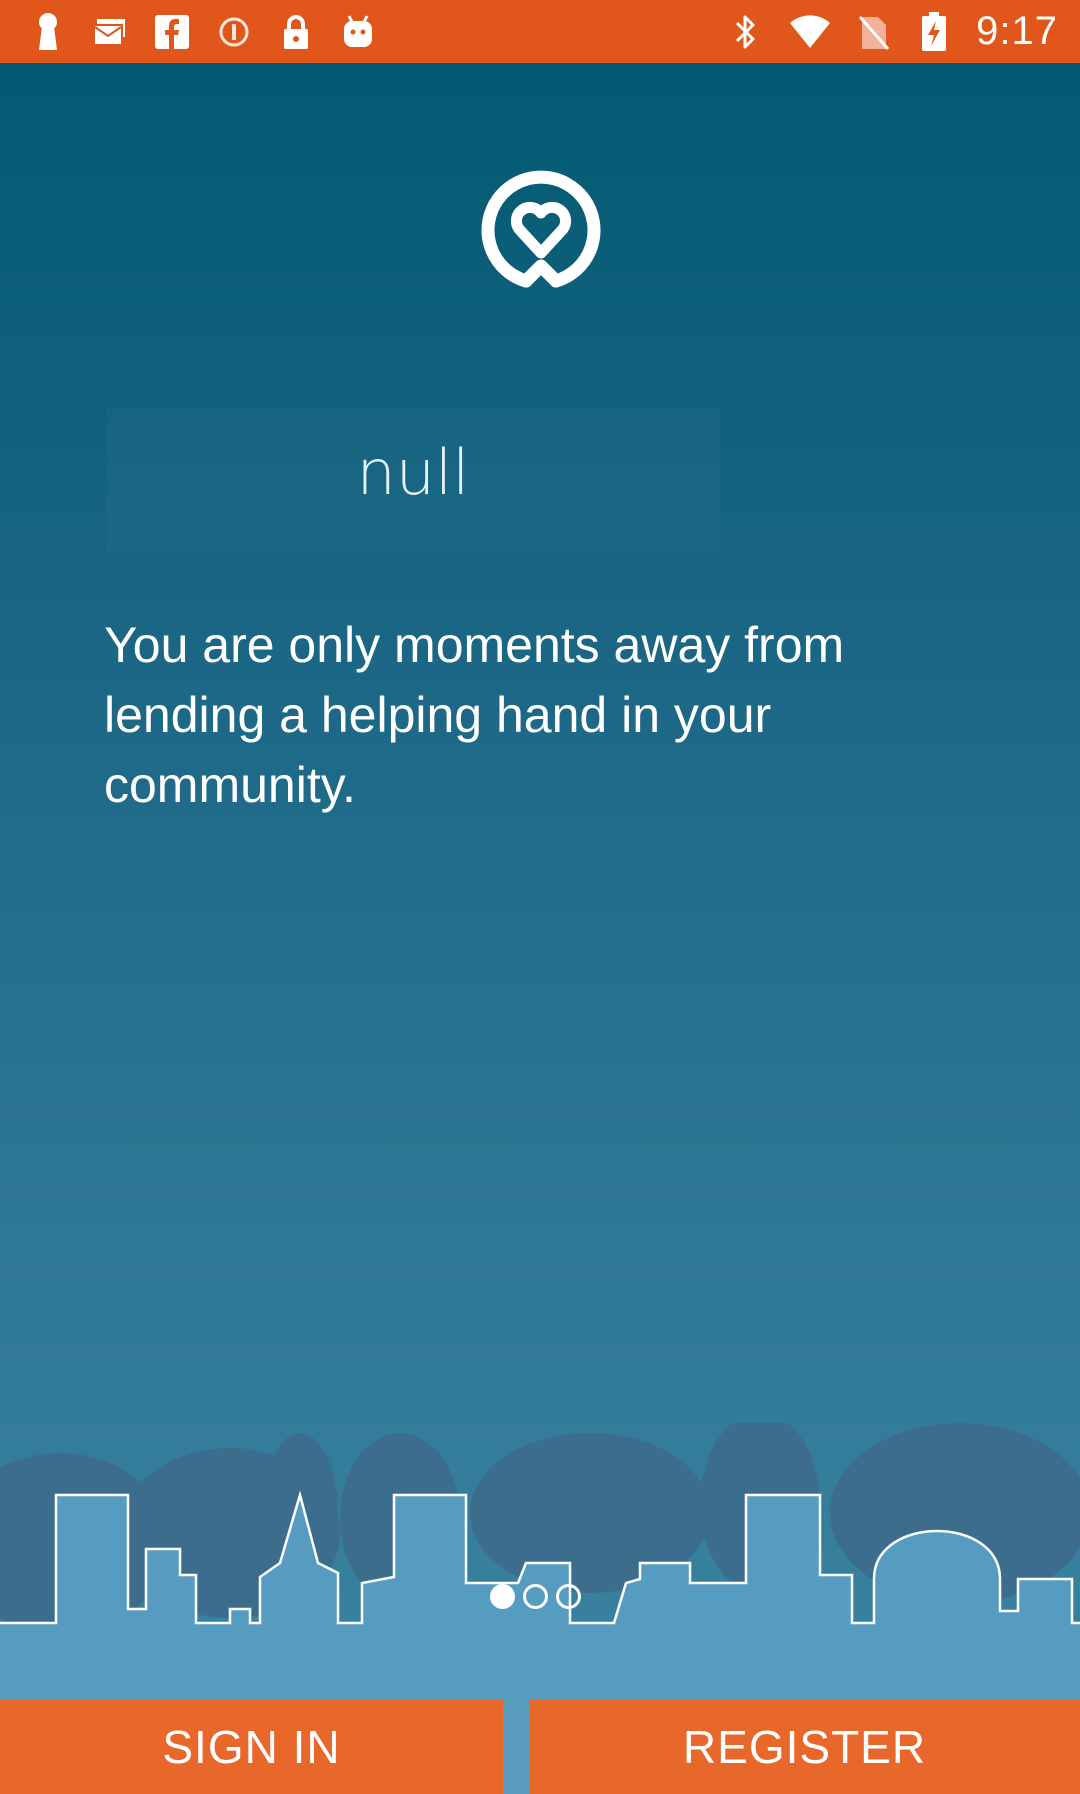 This screenshot has height=1794, width=1080. What do you see at coordinates (296, 32) in the screenshot?
I see `lock-icon` at bounding box center [296, 32].